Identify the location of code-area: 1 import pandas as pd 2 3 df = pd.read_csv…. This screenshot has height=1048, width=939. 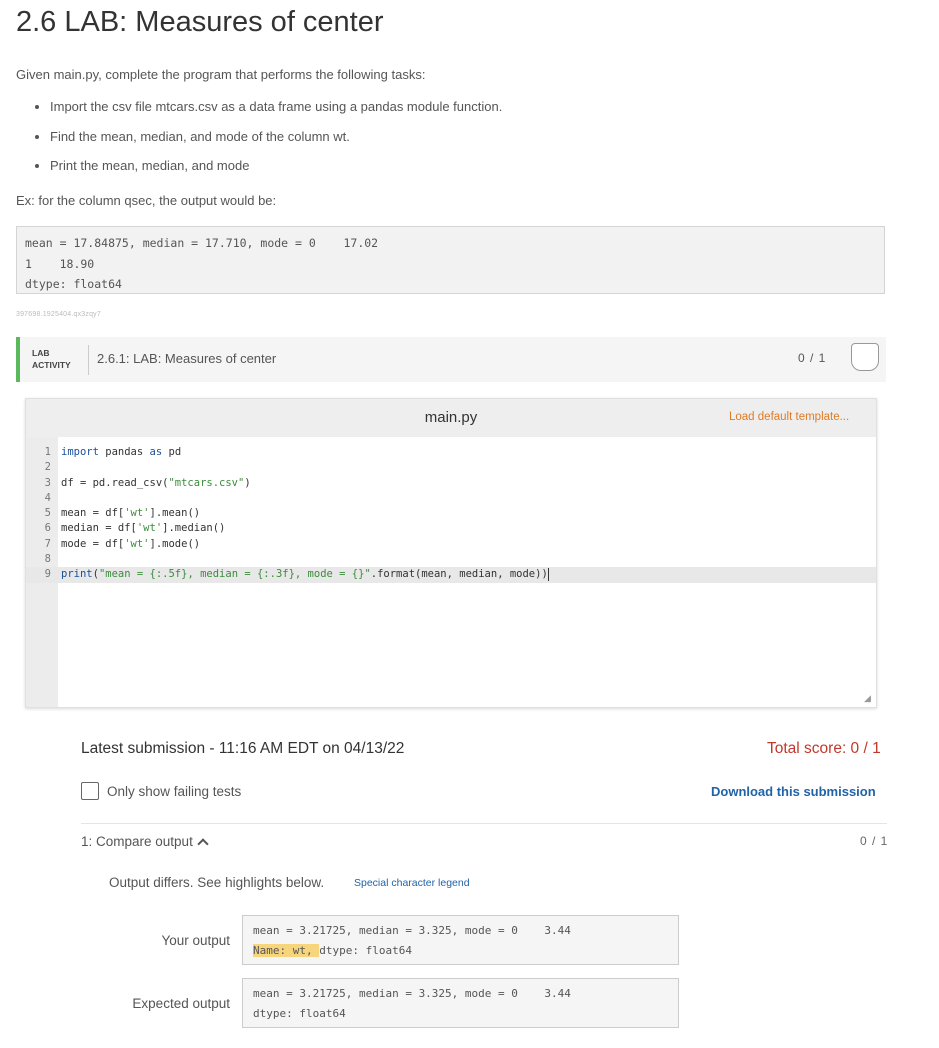
(451, 514).